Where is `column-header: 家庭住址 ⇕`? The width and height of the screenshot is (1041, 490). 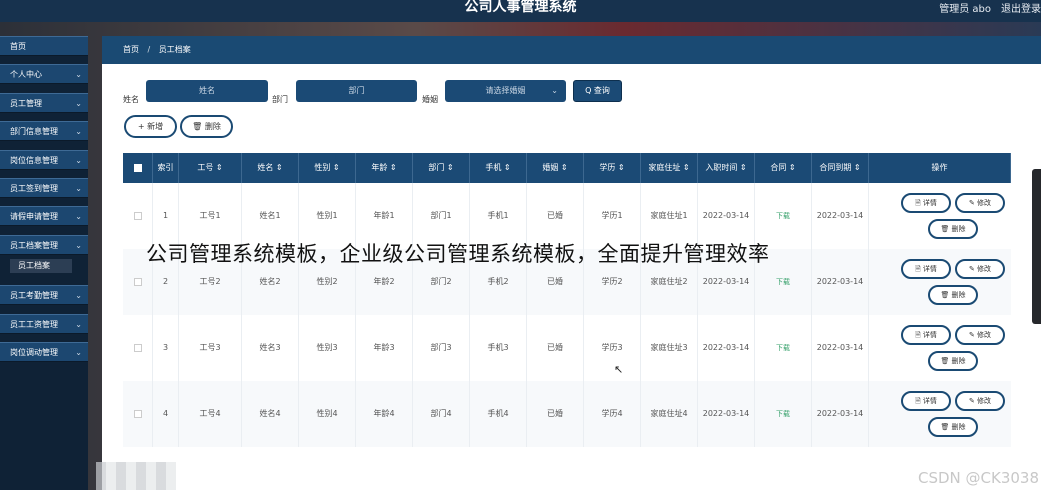
column-header: 家庭住址 ⇕ is located at coordinates (669, 168).